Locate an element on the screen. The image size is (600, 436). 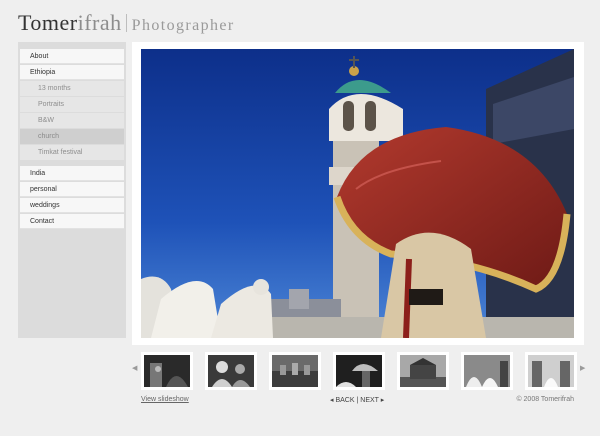
thumbnail-1-image is located at coordinates (167, 371).